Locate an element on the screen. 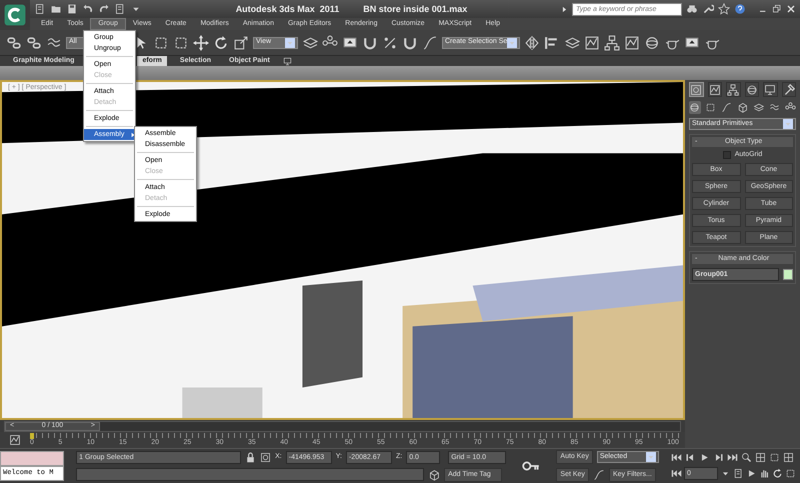 The height and width of the screenshot is (483, 800). percent-snap-icon is located at coordinates (390, 42).